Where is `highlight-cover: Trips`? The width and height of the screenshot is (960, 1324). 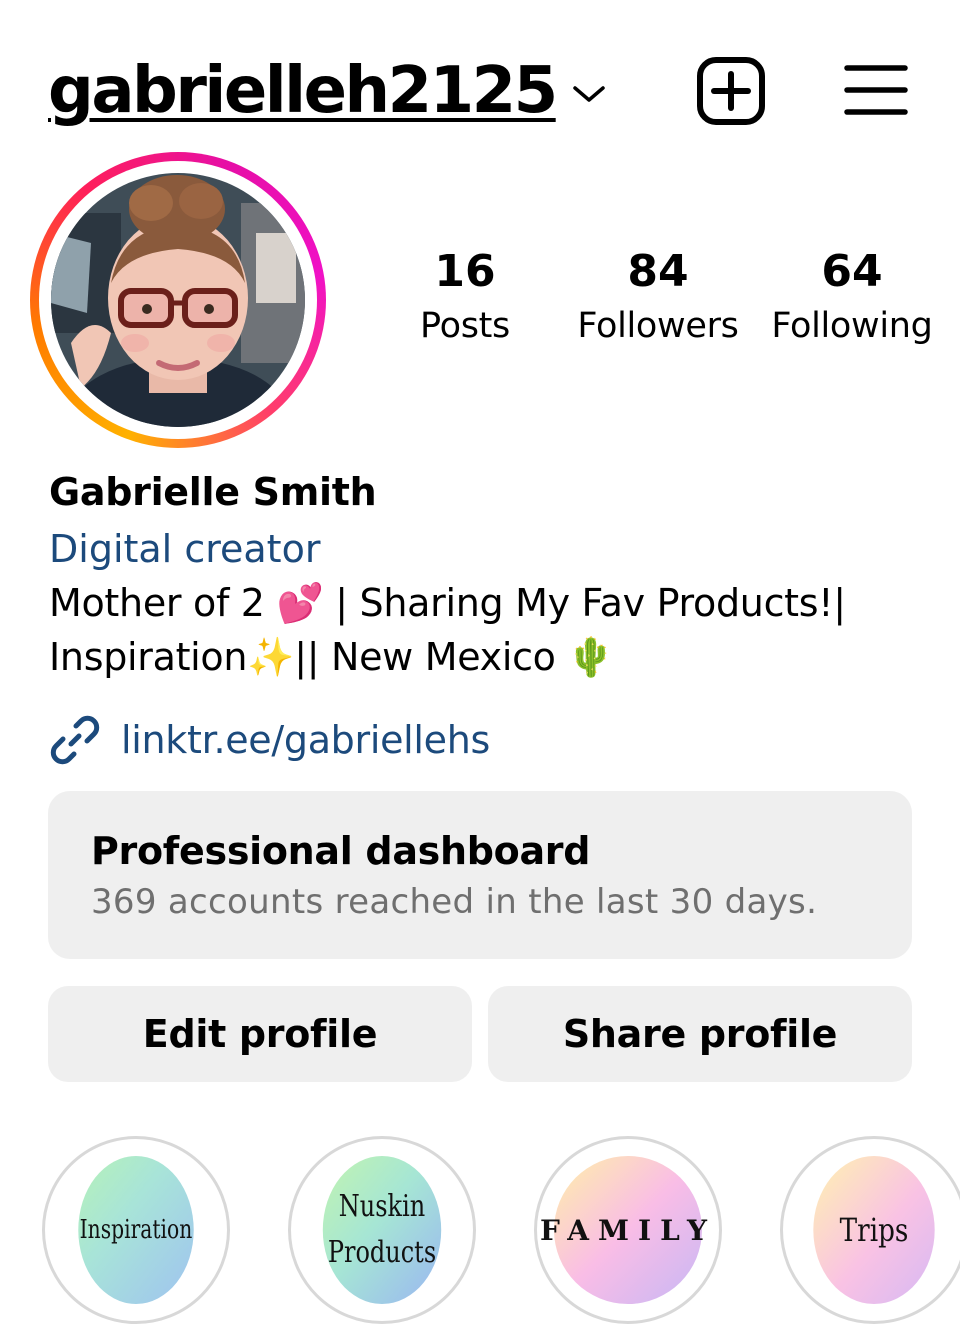 highlight-cover: Trips is located at coordinates (874, 1230).